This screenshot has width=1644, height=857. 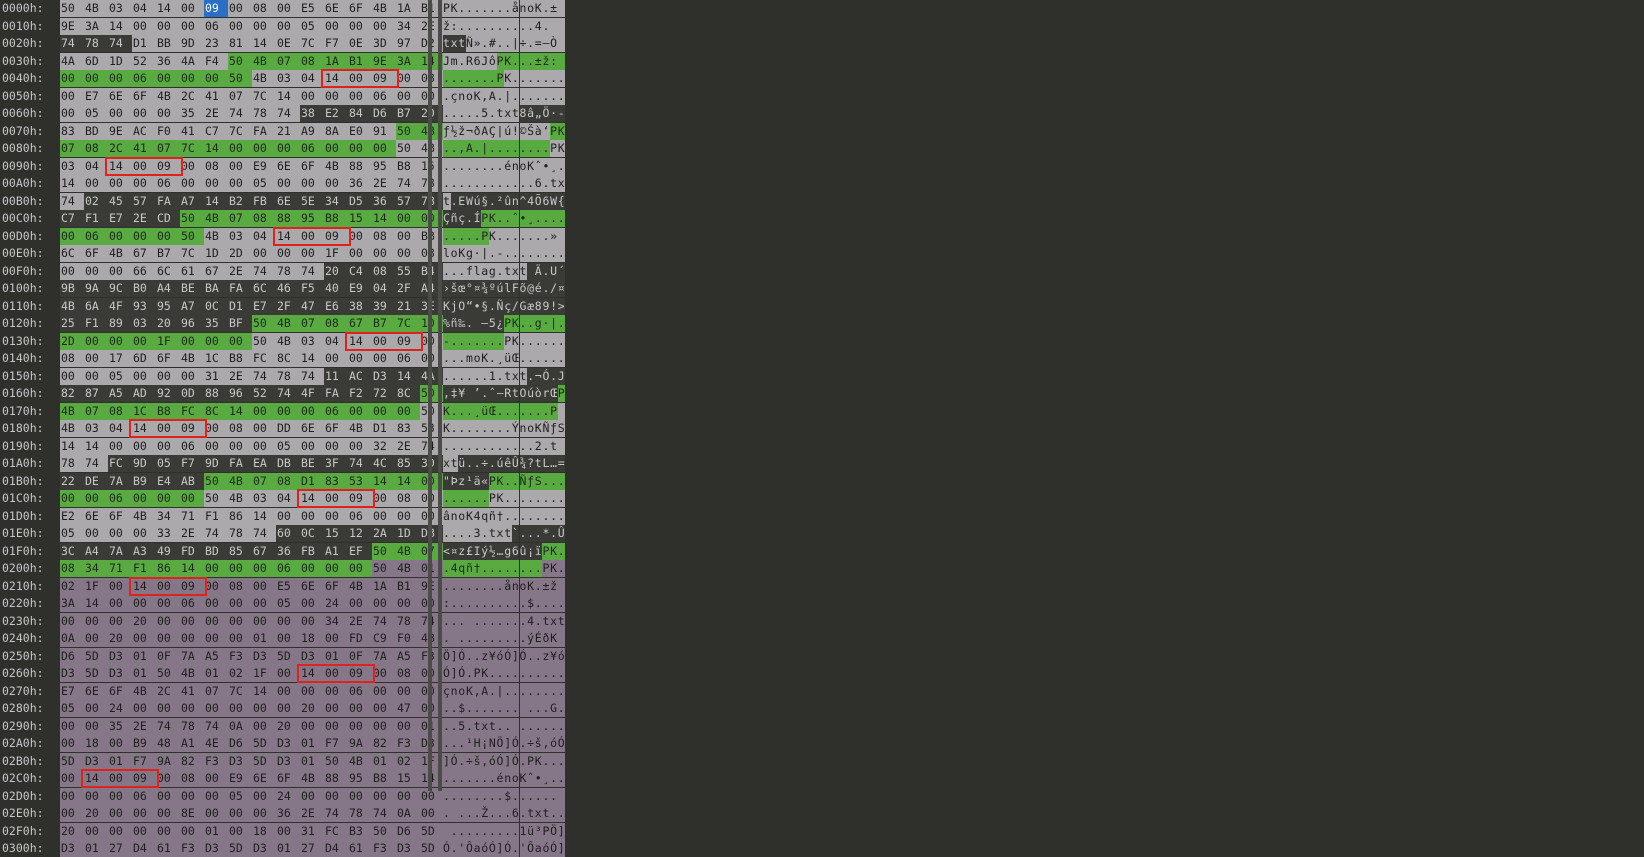 What do you see at coordinates (408, 201) in the screenshot?
I see `hex-byte: 57` at bounding box center [408, 201].